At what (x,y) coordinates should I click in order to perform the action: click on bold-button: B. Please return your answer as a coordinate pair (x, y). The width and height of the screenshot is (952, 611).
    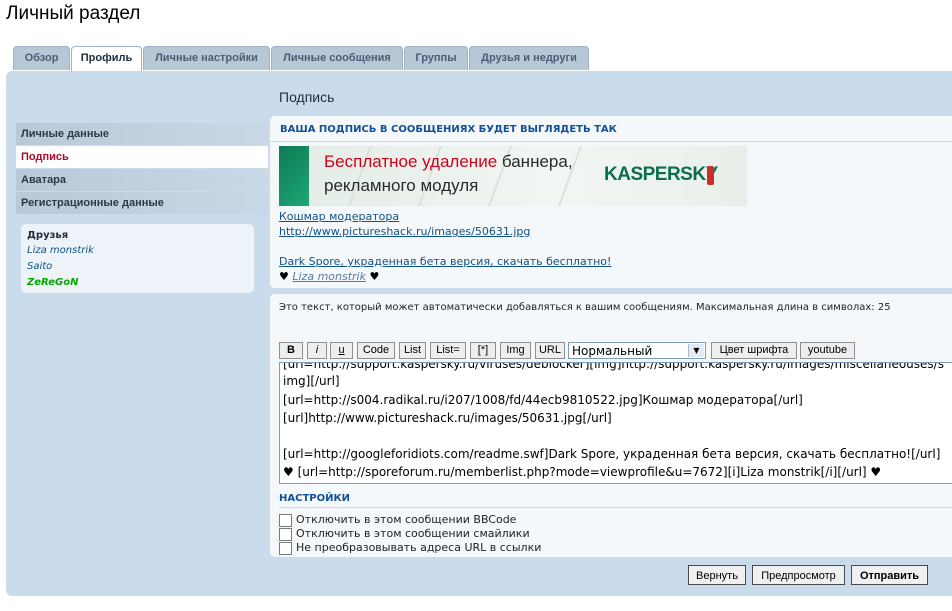
    Looking at the image, I should click on (291, 350).